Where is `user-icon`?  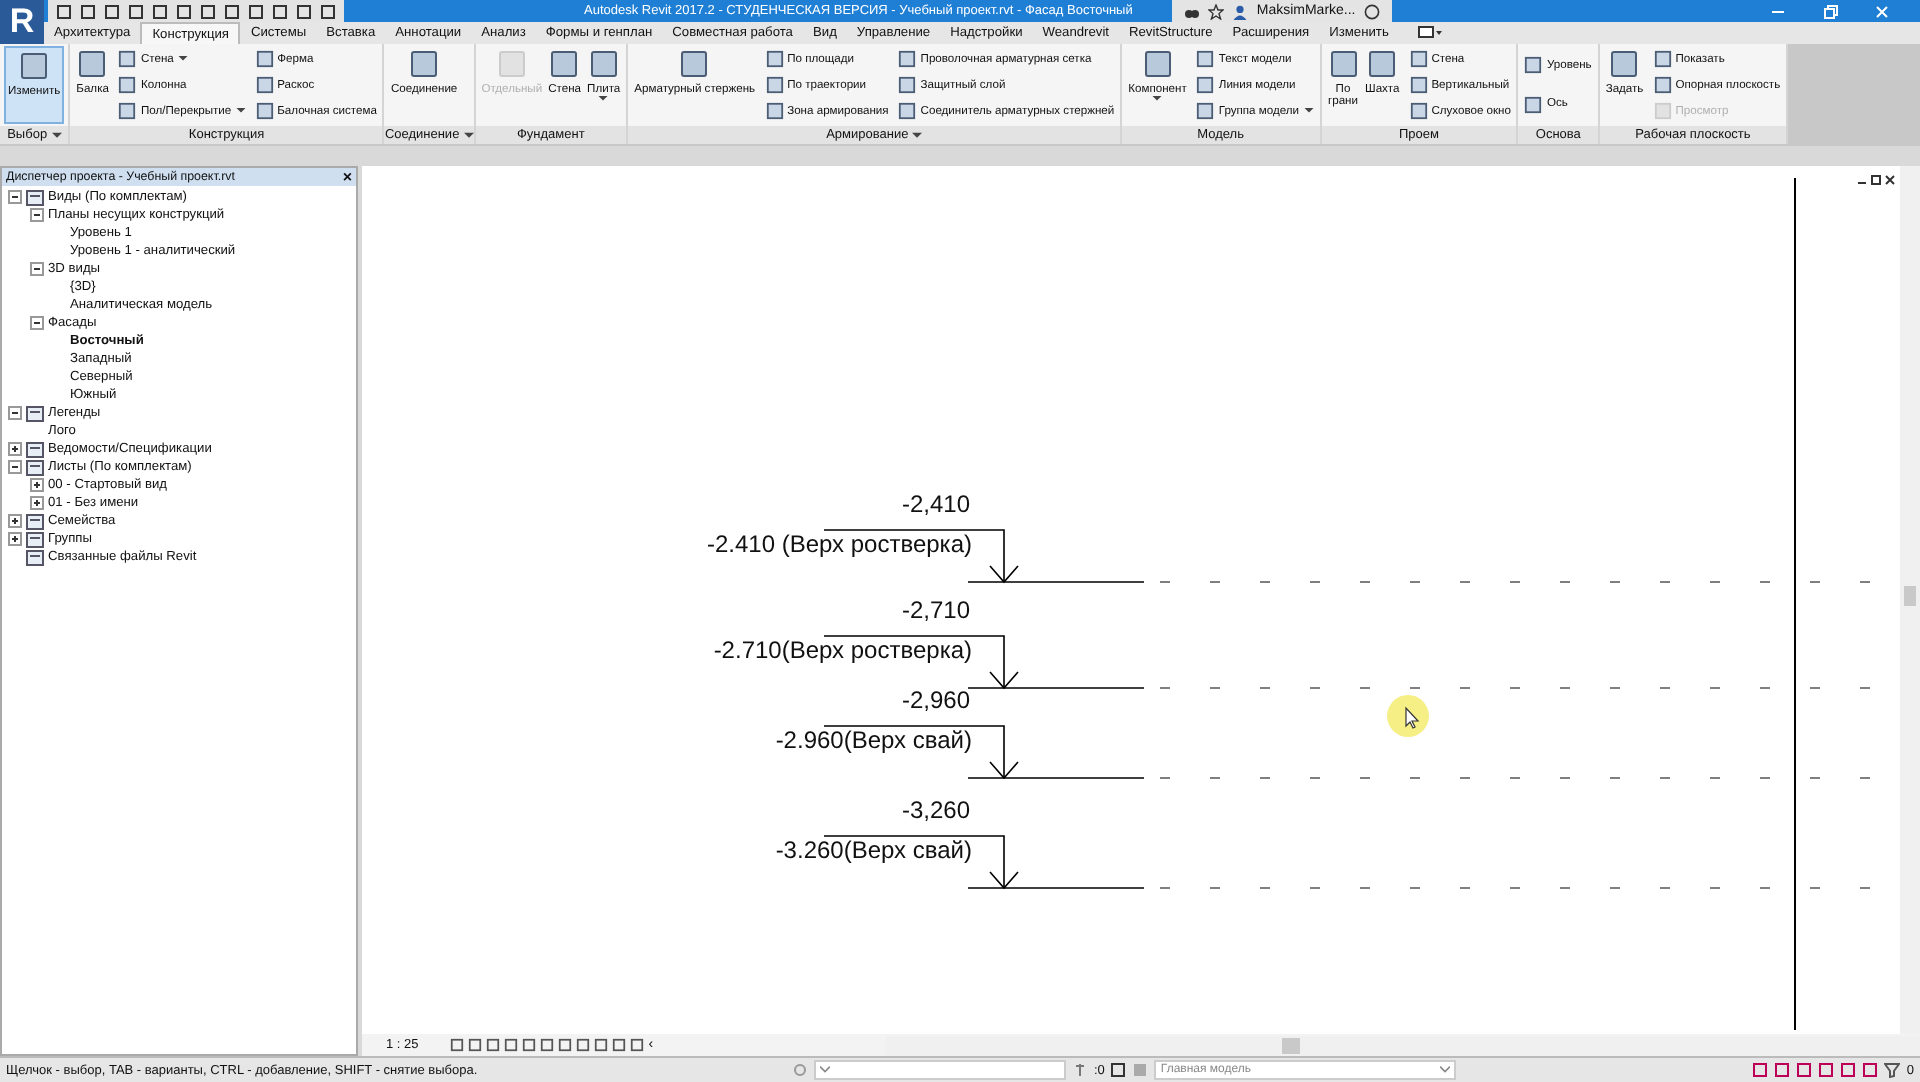
user-icon is located at coordinates (1240, 11).